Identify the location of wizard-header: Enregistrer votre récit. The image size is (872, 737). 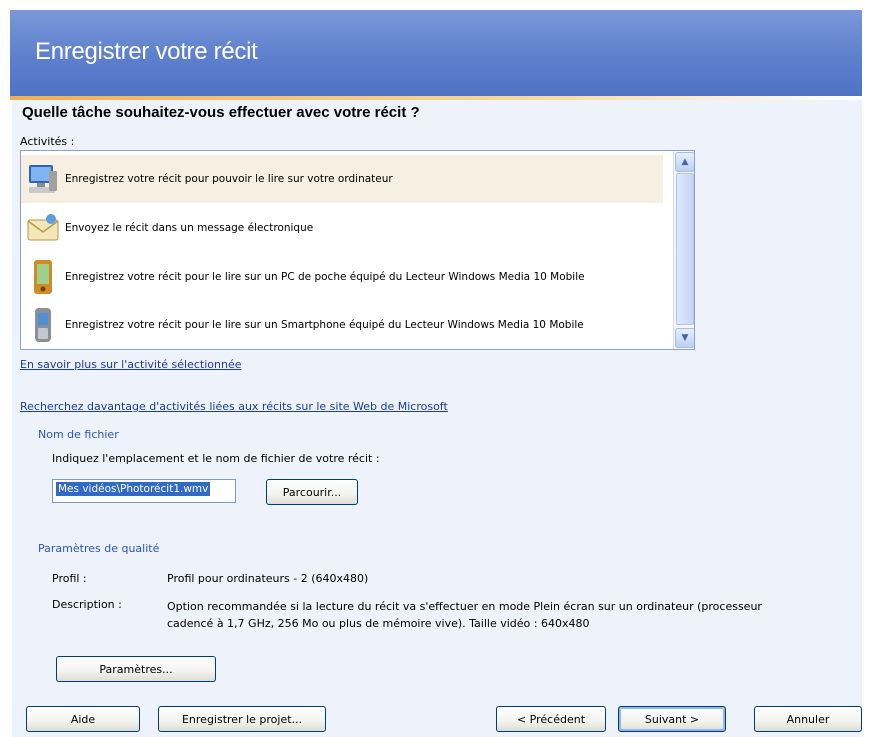
(436, 53).